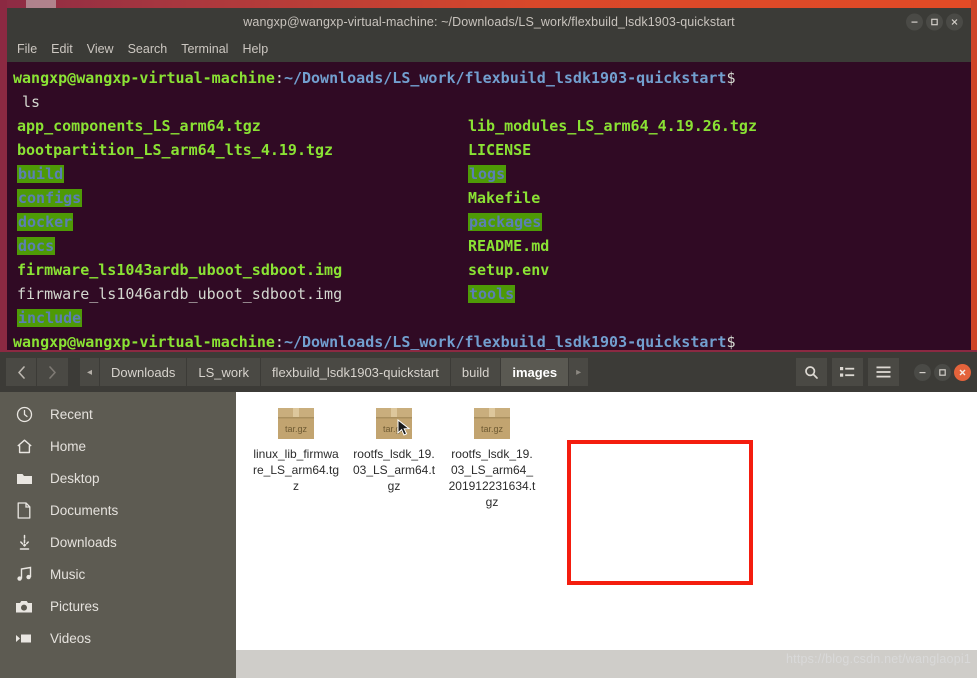 The height and width of the screenshot is (678, 977). What do you see at coordinates (24, 574) in the screenshot?
I see `music-note-icon` at bounding box center [24, 574].